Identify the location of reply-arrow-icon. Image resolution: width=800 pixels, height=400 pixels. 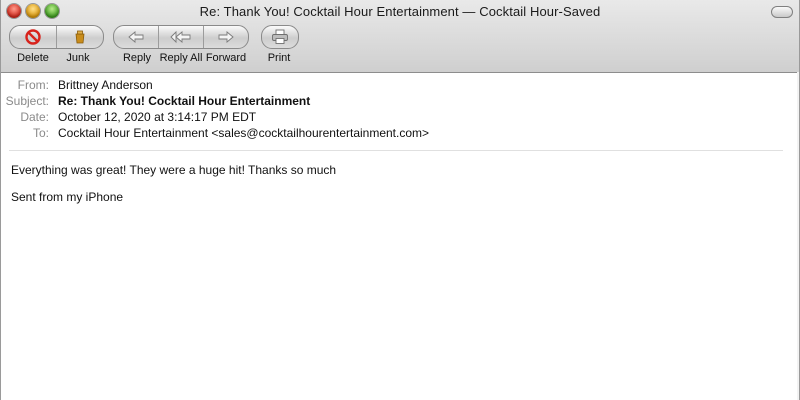
(136, 37).